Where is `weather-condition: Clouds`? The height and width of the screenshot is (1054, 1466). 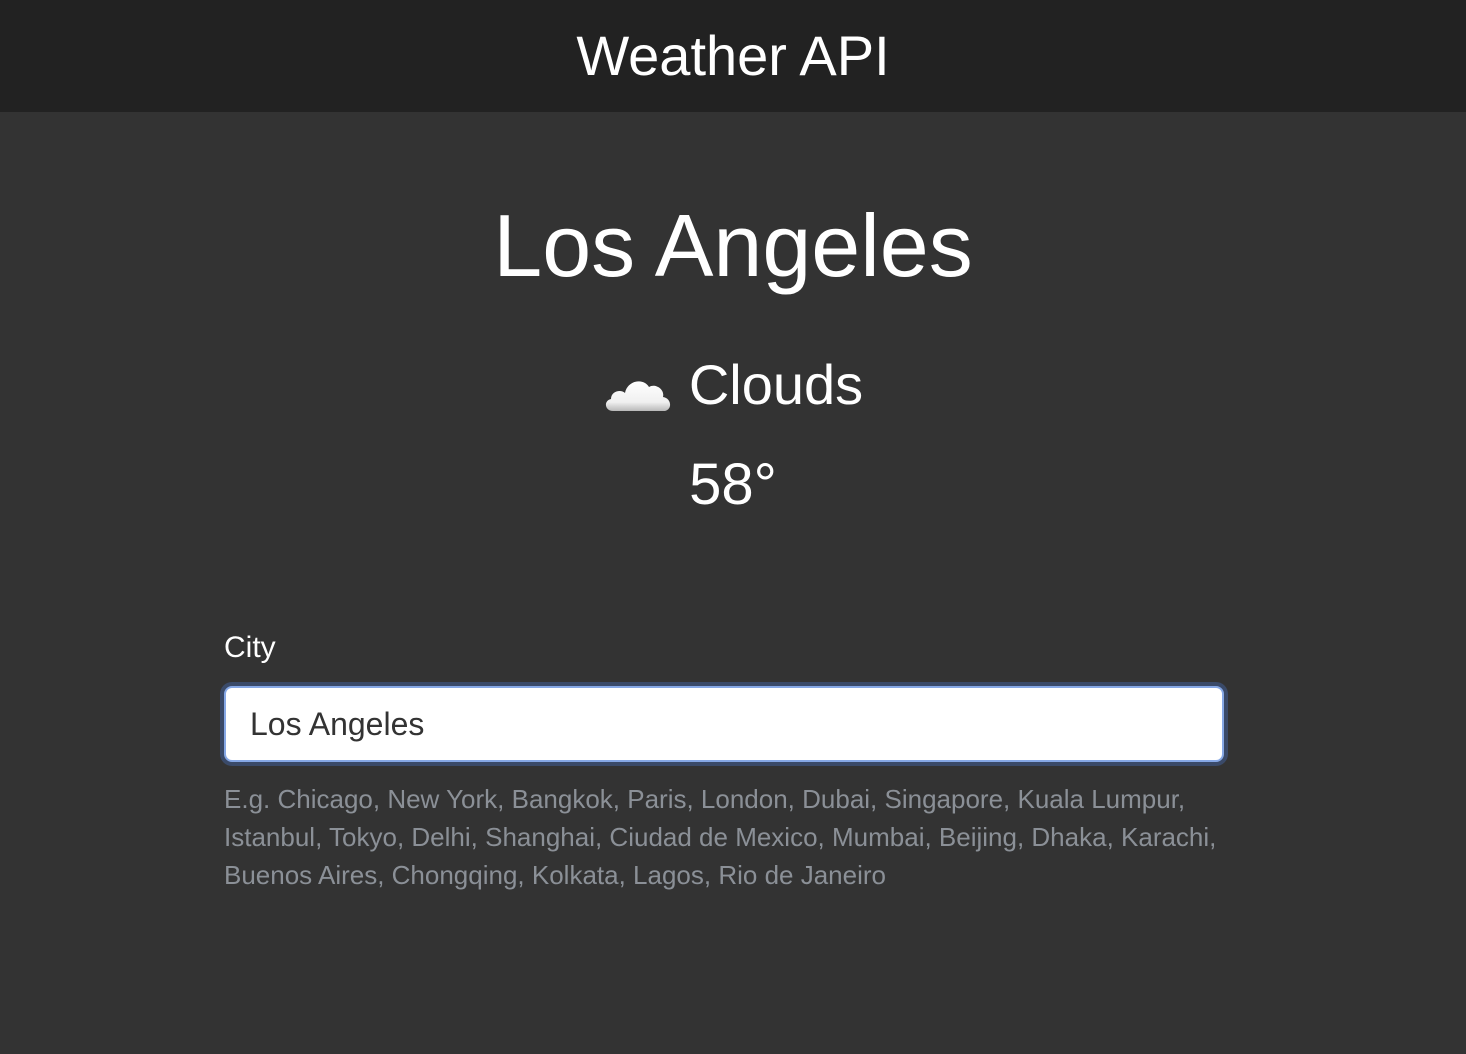 weather-condition: Clouds is located at coordinates (733, 385).